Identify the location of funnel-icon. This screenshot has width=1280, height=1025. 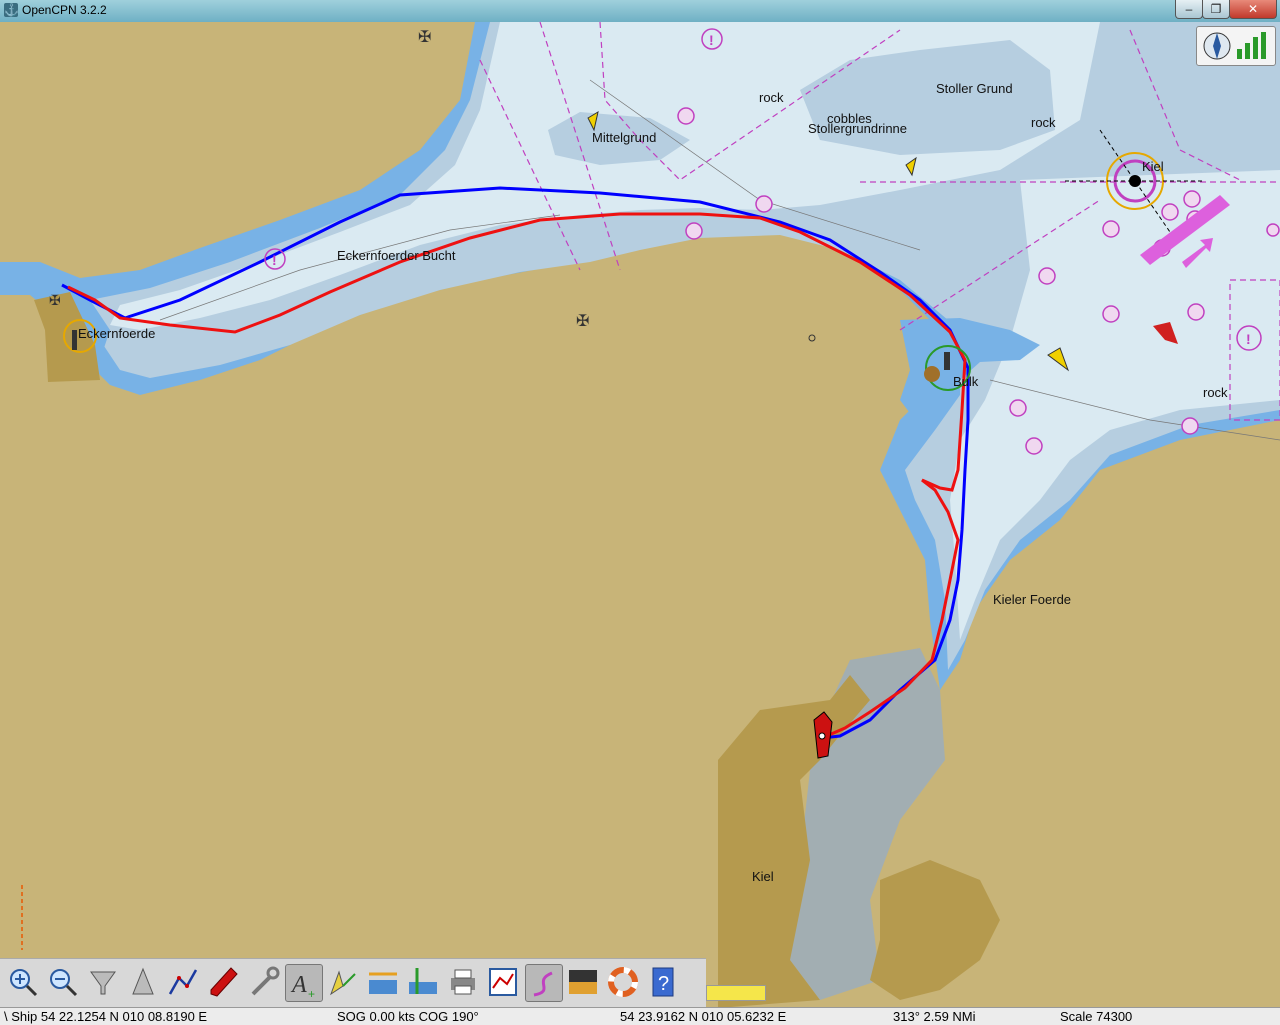
(103, 983).